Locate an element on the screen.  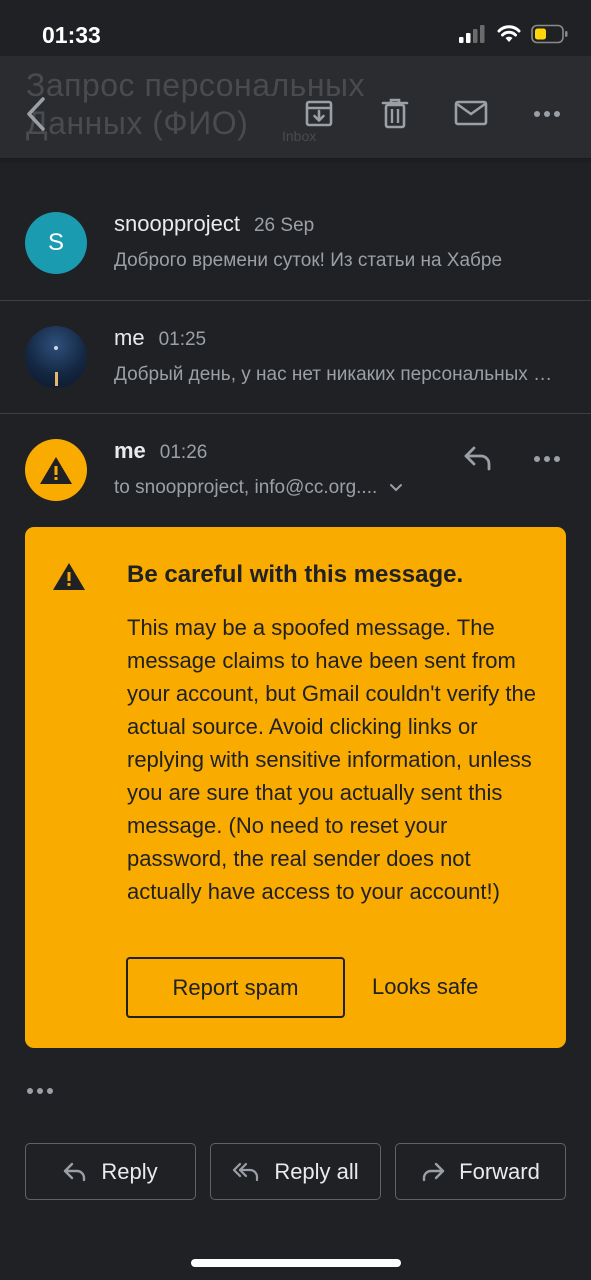
show-trimmed-button is located at coordinates (41, 1089).